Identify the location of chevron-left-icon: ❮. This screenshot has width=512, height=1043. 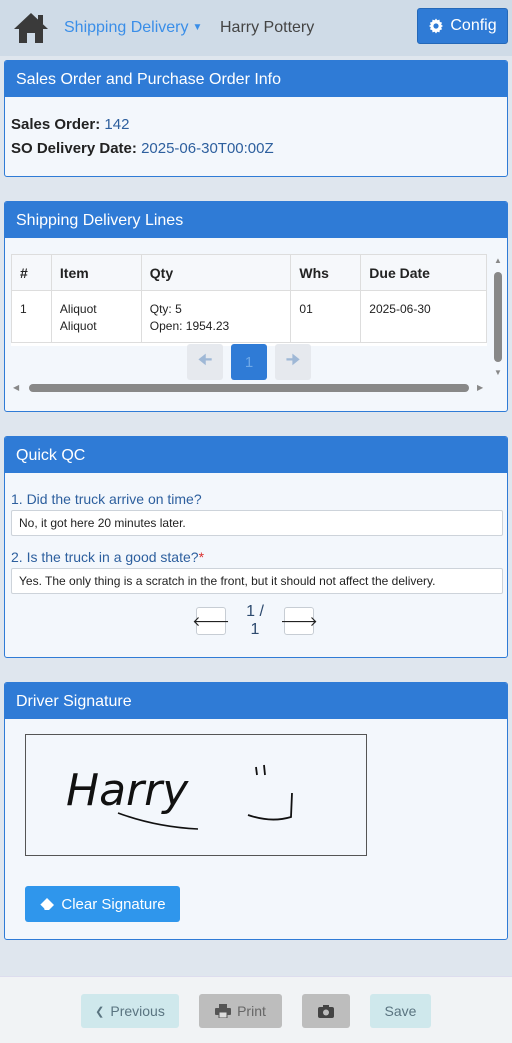
(100, 1011).